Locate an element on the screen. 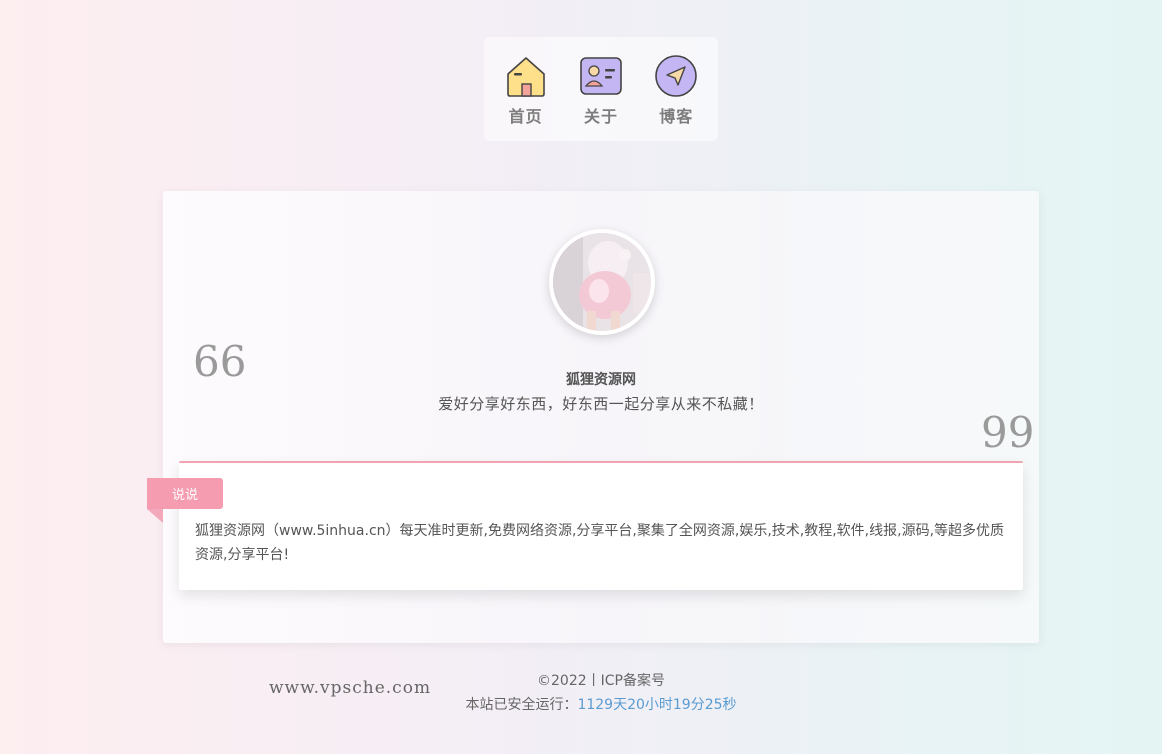 The width and height of the screenshot is (1162, 754). nav-label-home: 首页 is located at coordinates (525, 116).